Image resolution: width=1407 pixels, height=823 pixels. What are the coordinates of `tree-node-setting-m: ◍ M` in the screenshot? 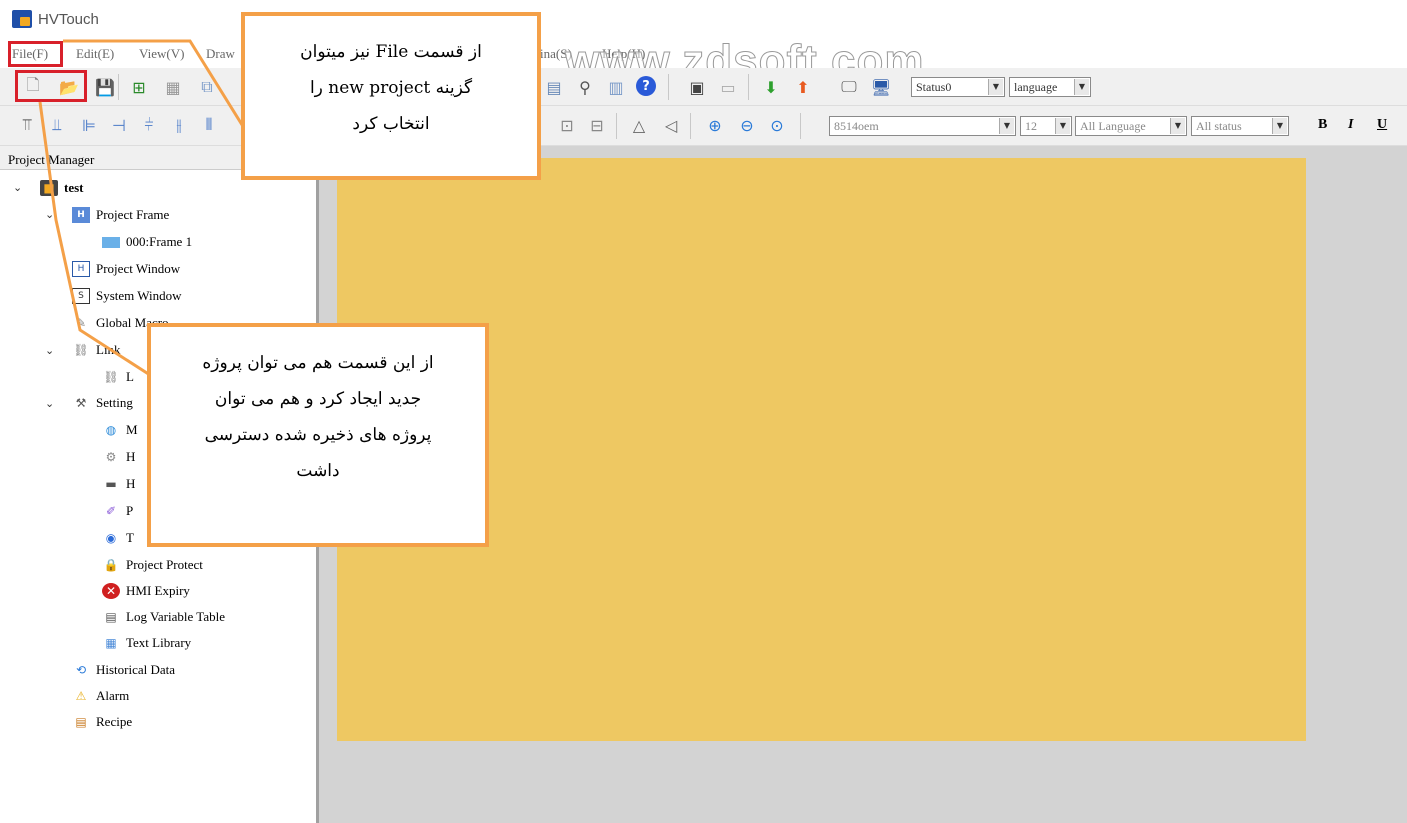 It's located at (120, 430).